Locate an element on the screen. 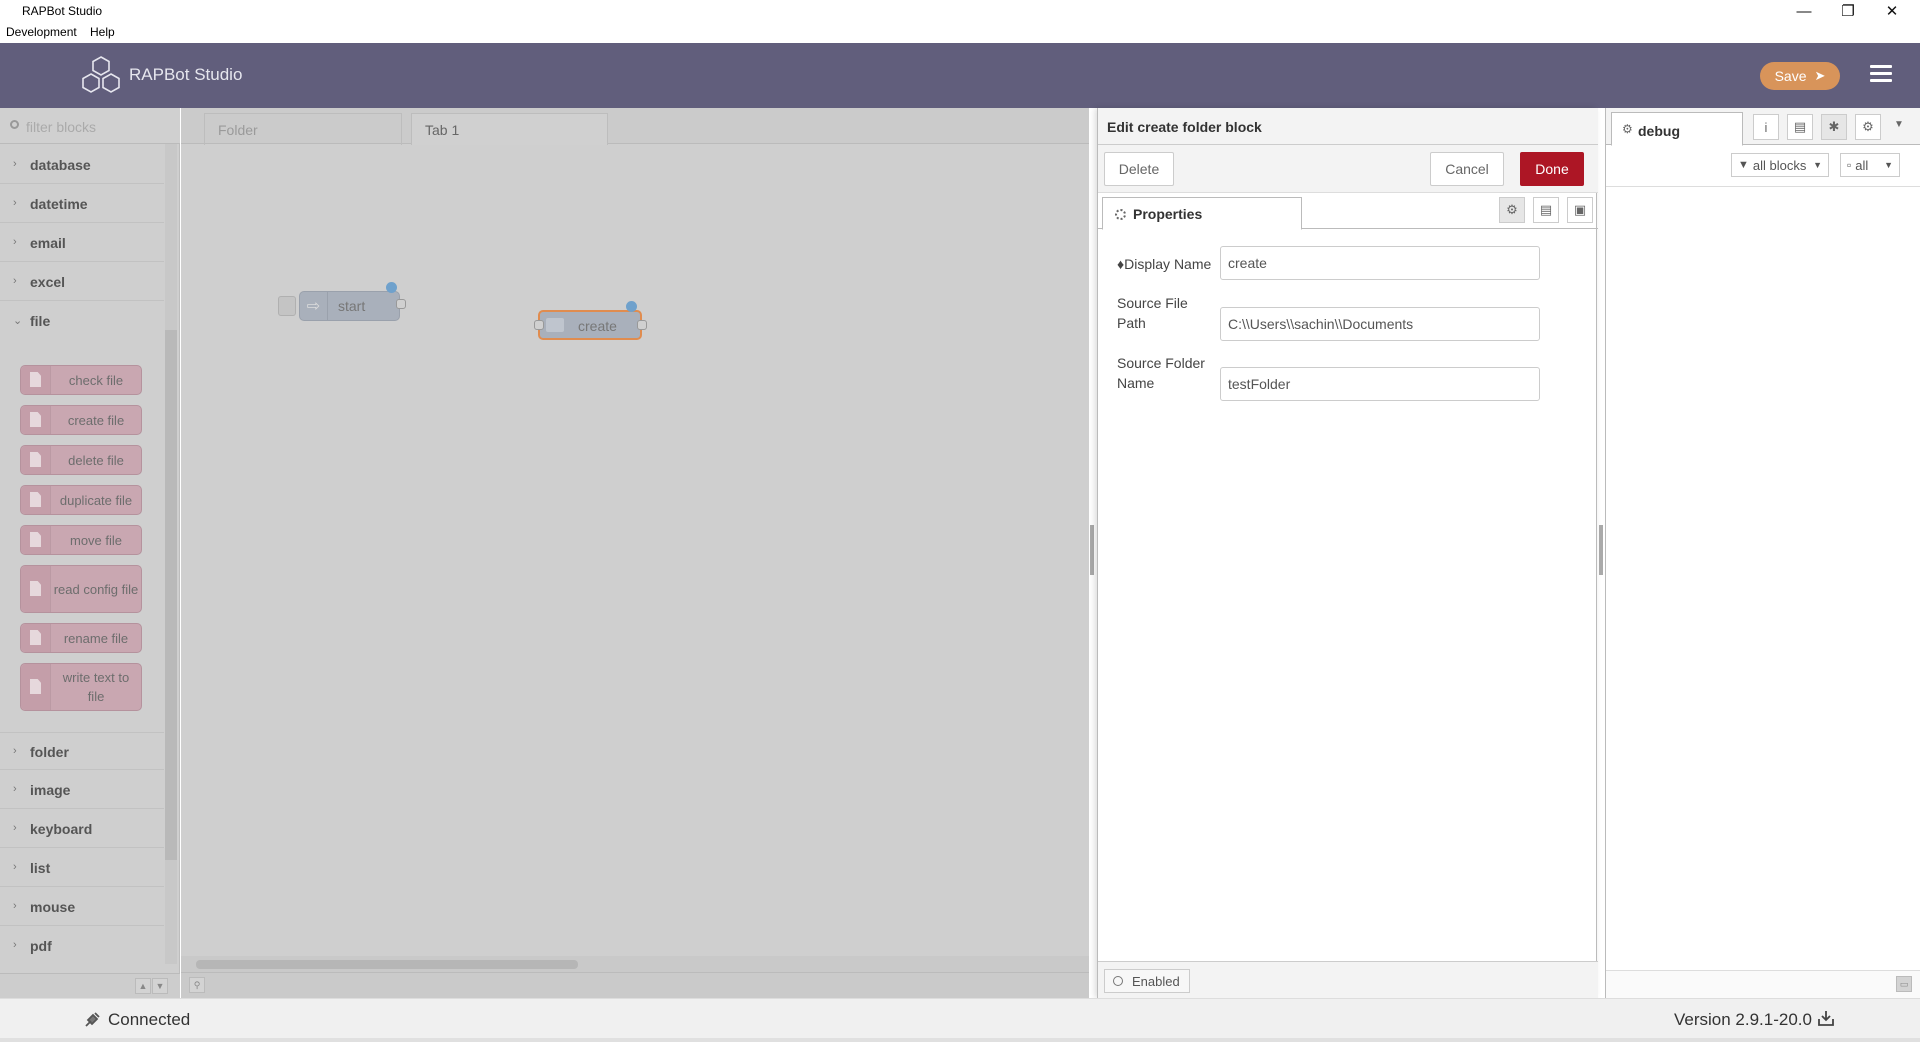 The height and width of the screenshot is (1042, 1920). filter-placeholder: filter blocks is located at coordinates (61, 127).